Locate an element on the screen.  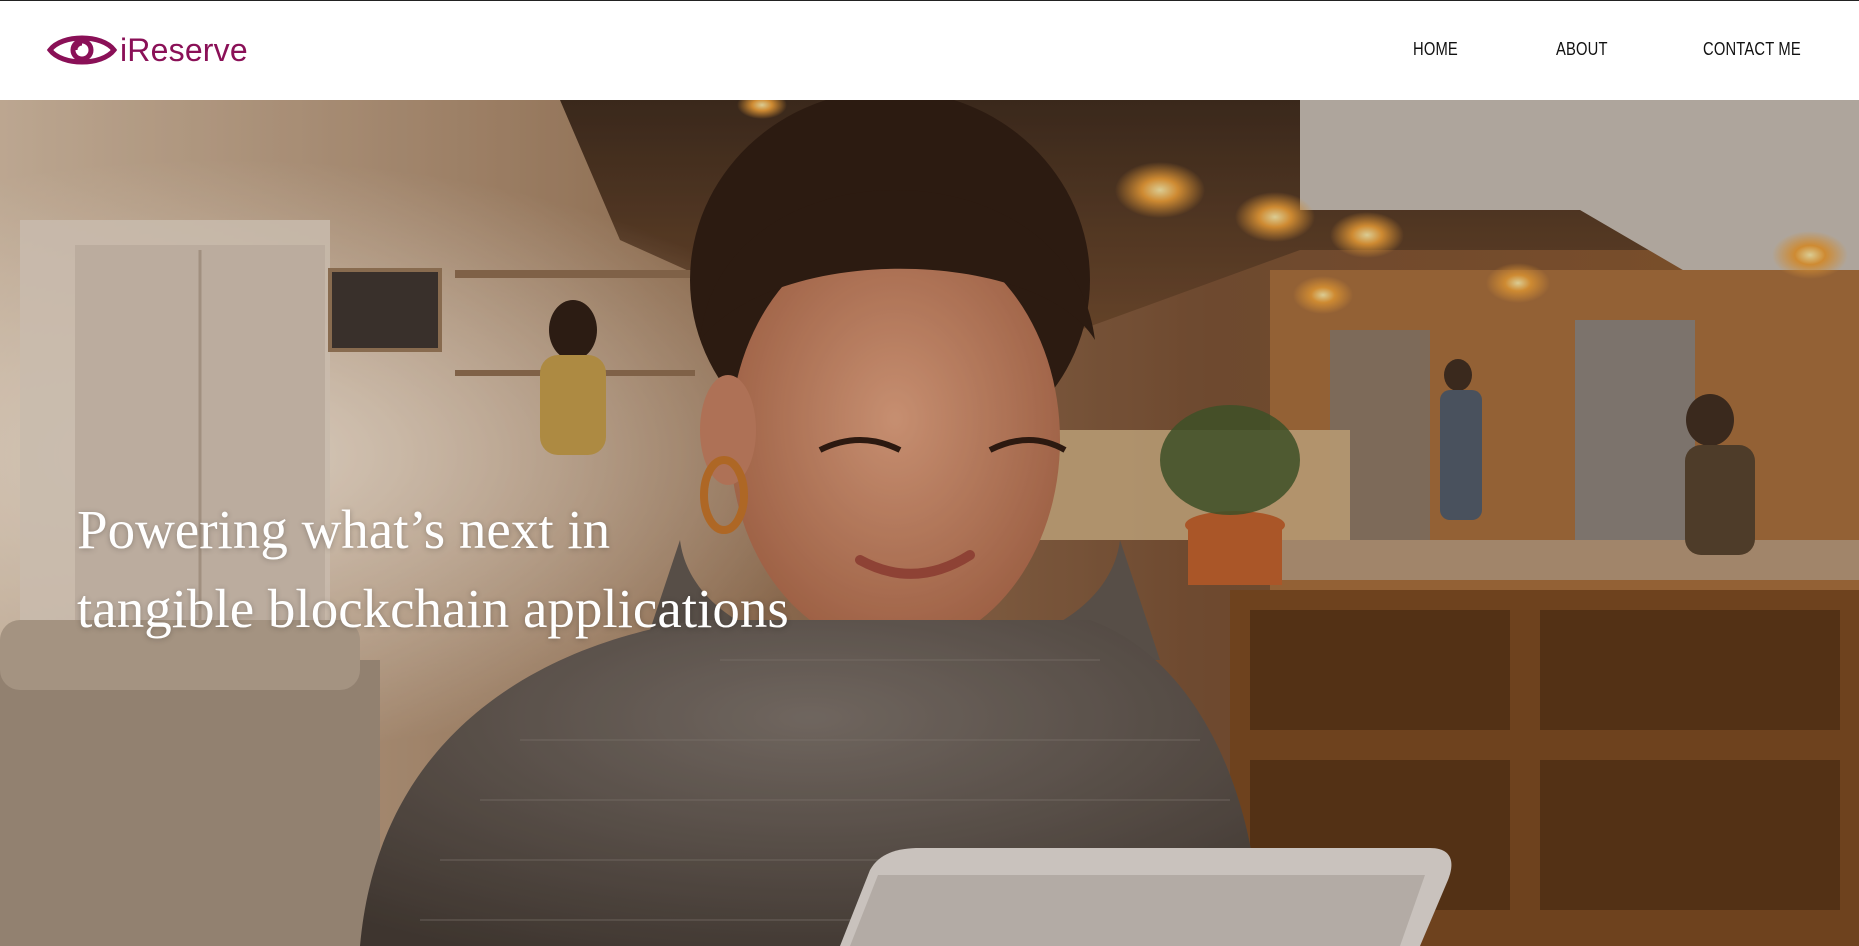
eye-icon is located at coordinates (82, 50).